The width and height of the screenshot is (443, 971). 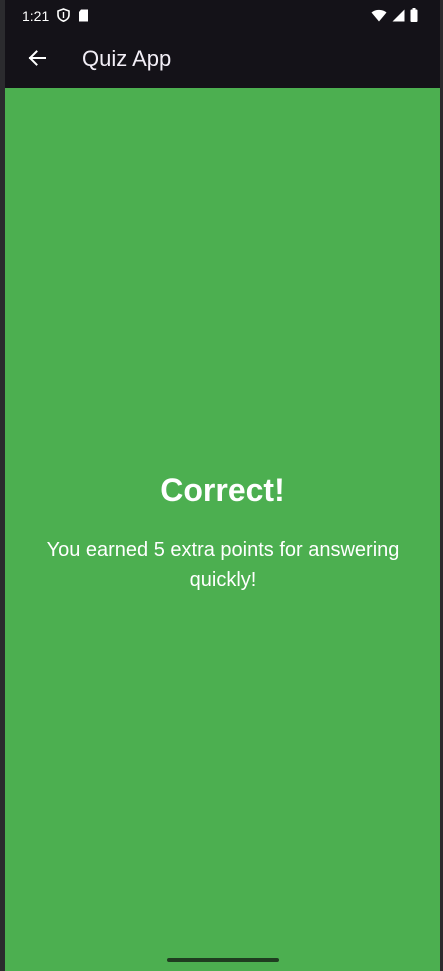 What do you see at coordinates (73, 17) in the screenshot?
I see `status-left-icons` at bounding box center [73, 17].